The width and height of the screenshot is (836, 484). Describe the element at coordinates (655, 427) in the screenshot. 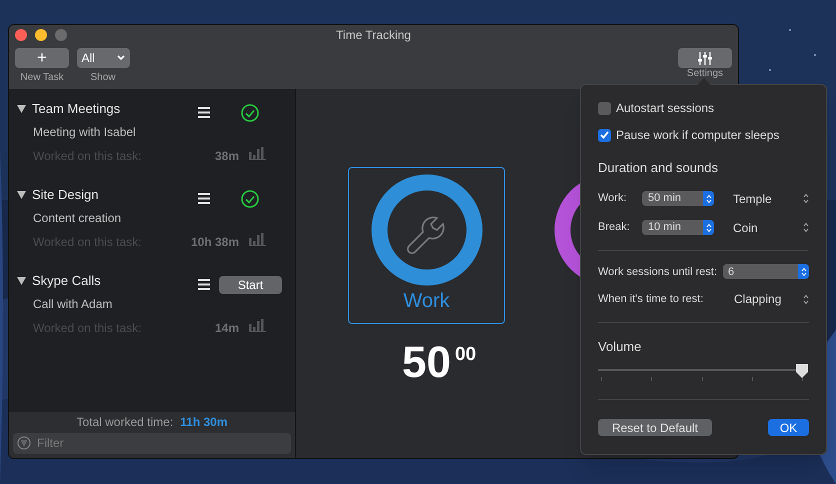

I see `reset-button: Reset to Default` at that location.